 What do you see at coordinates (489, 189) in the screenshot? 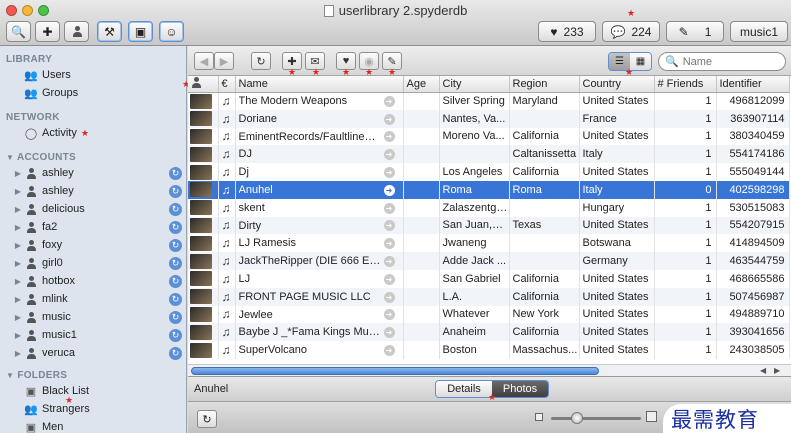
I see `table-row: ♫ Anuhel ➜ Roma Roma Italy 0 402598298` at bounding box center [489, 189].